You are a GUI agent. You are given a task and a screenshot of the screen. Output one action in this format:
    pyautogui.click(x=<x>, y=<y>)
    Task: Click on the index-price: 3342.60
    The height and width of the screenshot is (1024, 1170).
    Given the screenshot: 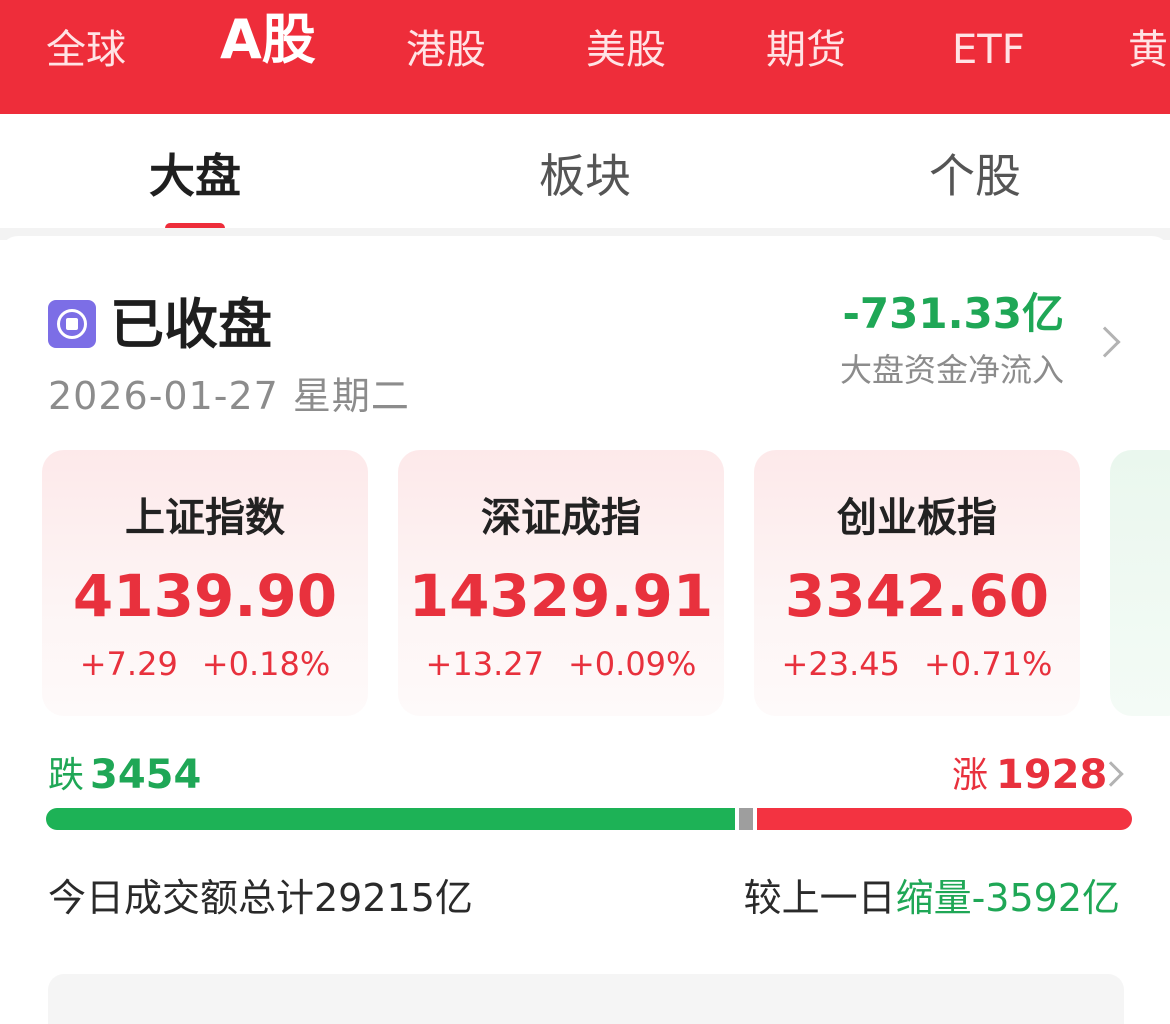 What is the action you would take?
    pyautogui.click(x=917, y=596)
    